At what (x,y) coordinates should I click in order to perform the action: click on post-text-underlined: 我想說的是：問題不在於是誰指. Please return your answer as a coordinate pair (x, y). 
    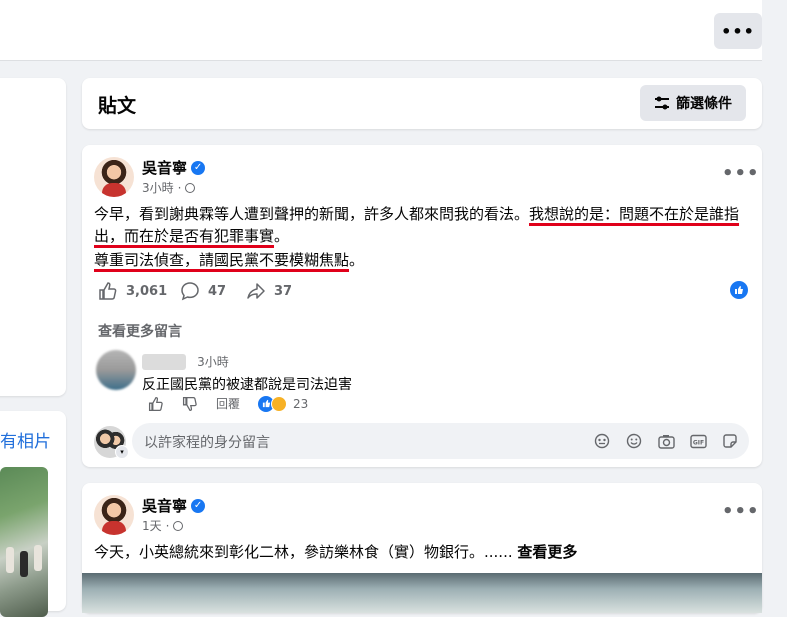
    Looking at the image, I should click on (634, 214).